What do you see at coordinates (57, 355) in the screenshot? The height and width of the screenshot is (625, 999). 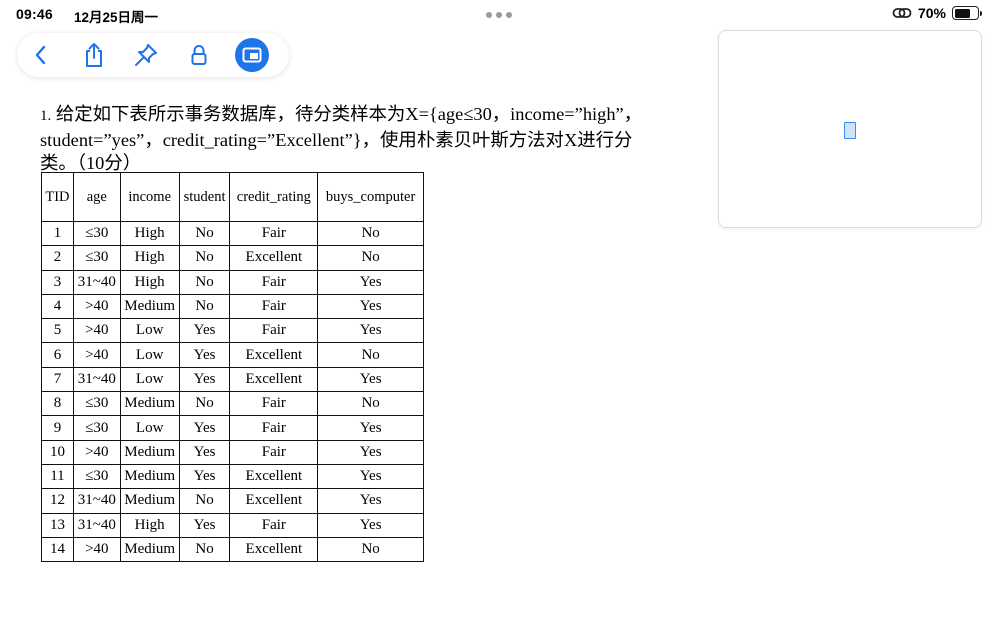 I see `cell-tid: 6` at bounding box center [57, 355].